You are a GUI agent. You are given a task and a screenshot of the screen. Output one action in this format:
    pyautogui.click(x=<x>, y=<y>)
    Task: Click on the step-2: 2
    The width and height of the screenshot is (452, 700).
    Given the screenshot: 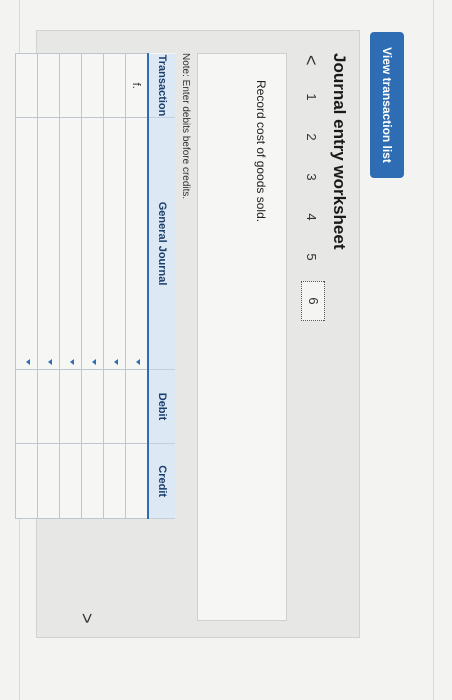 What is the action you would take?
    pyautogui.click(x=311, y=137)
    